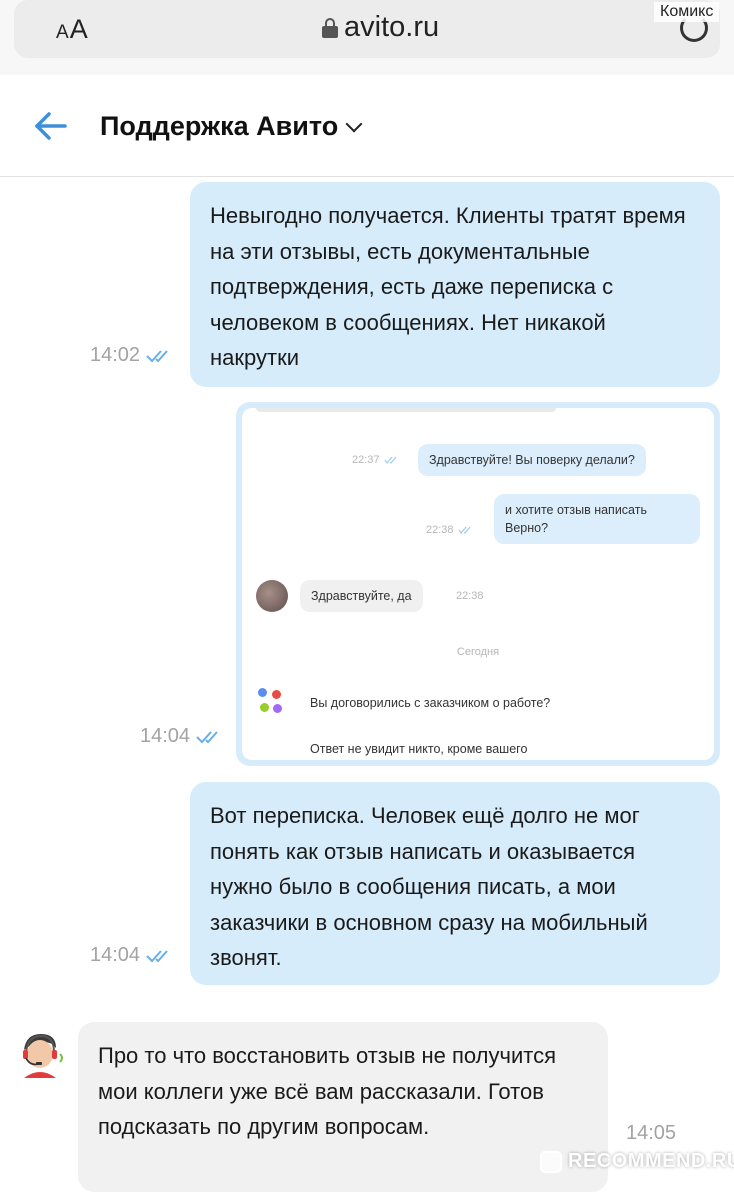  What do you see at coordinates (430, 703) in the screenshot?
I see `embedded-question: Вы договорились с заказчиком о работе?` at bounding box center [430, 703].